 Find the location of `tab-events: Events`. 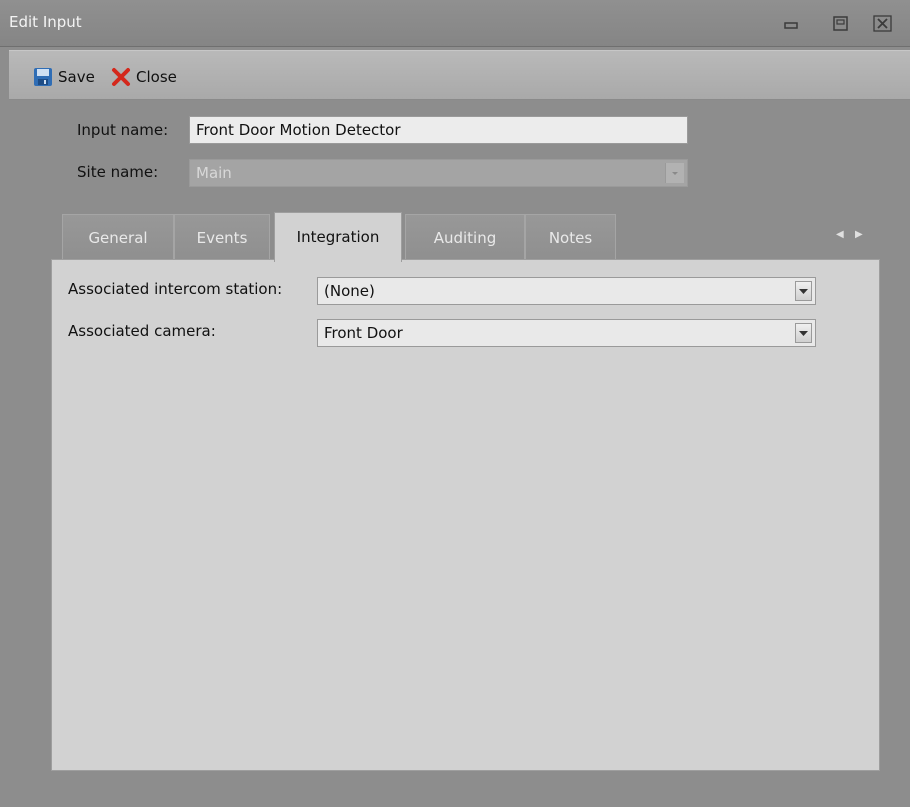

tab-events: Events is located at coordinates (222, 237).